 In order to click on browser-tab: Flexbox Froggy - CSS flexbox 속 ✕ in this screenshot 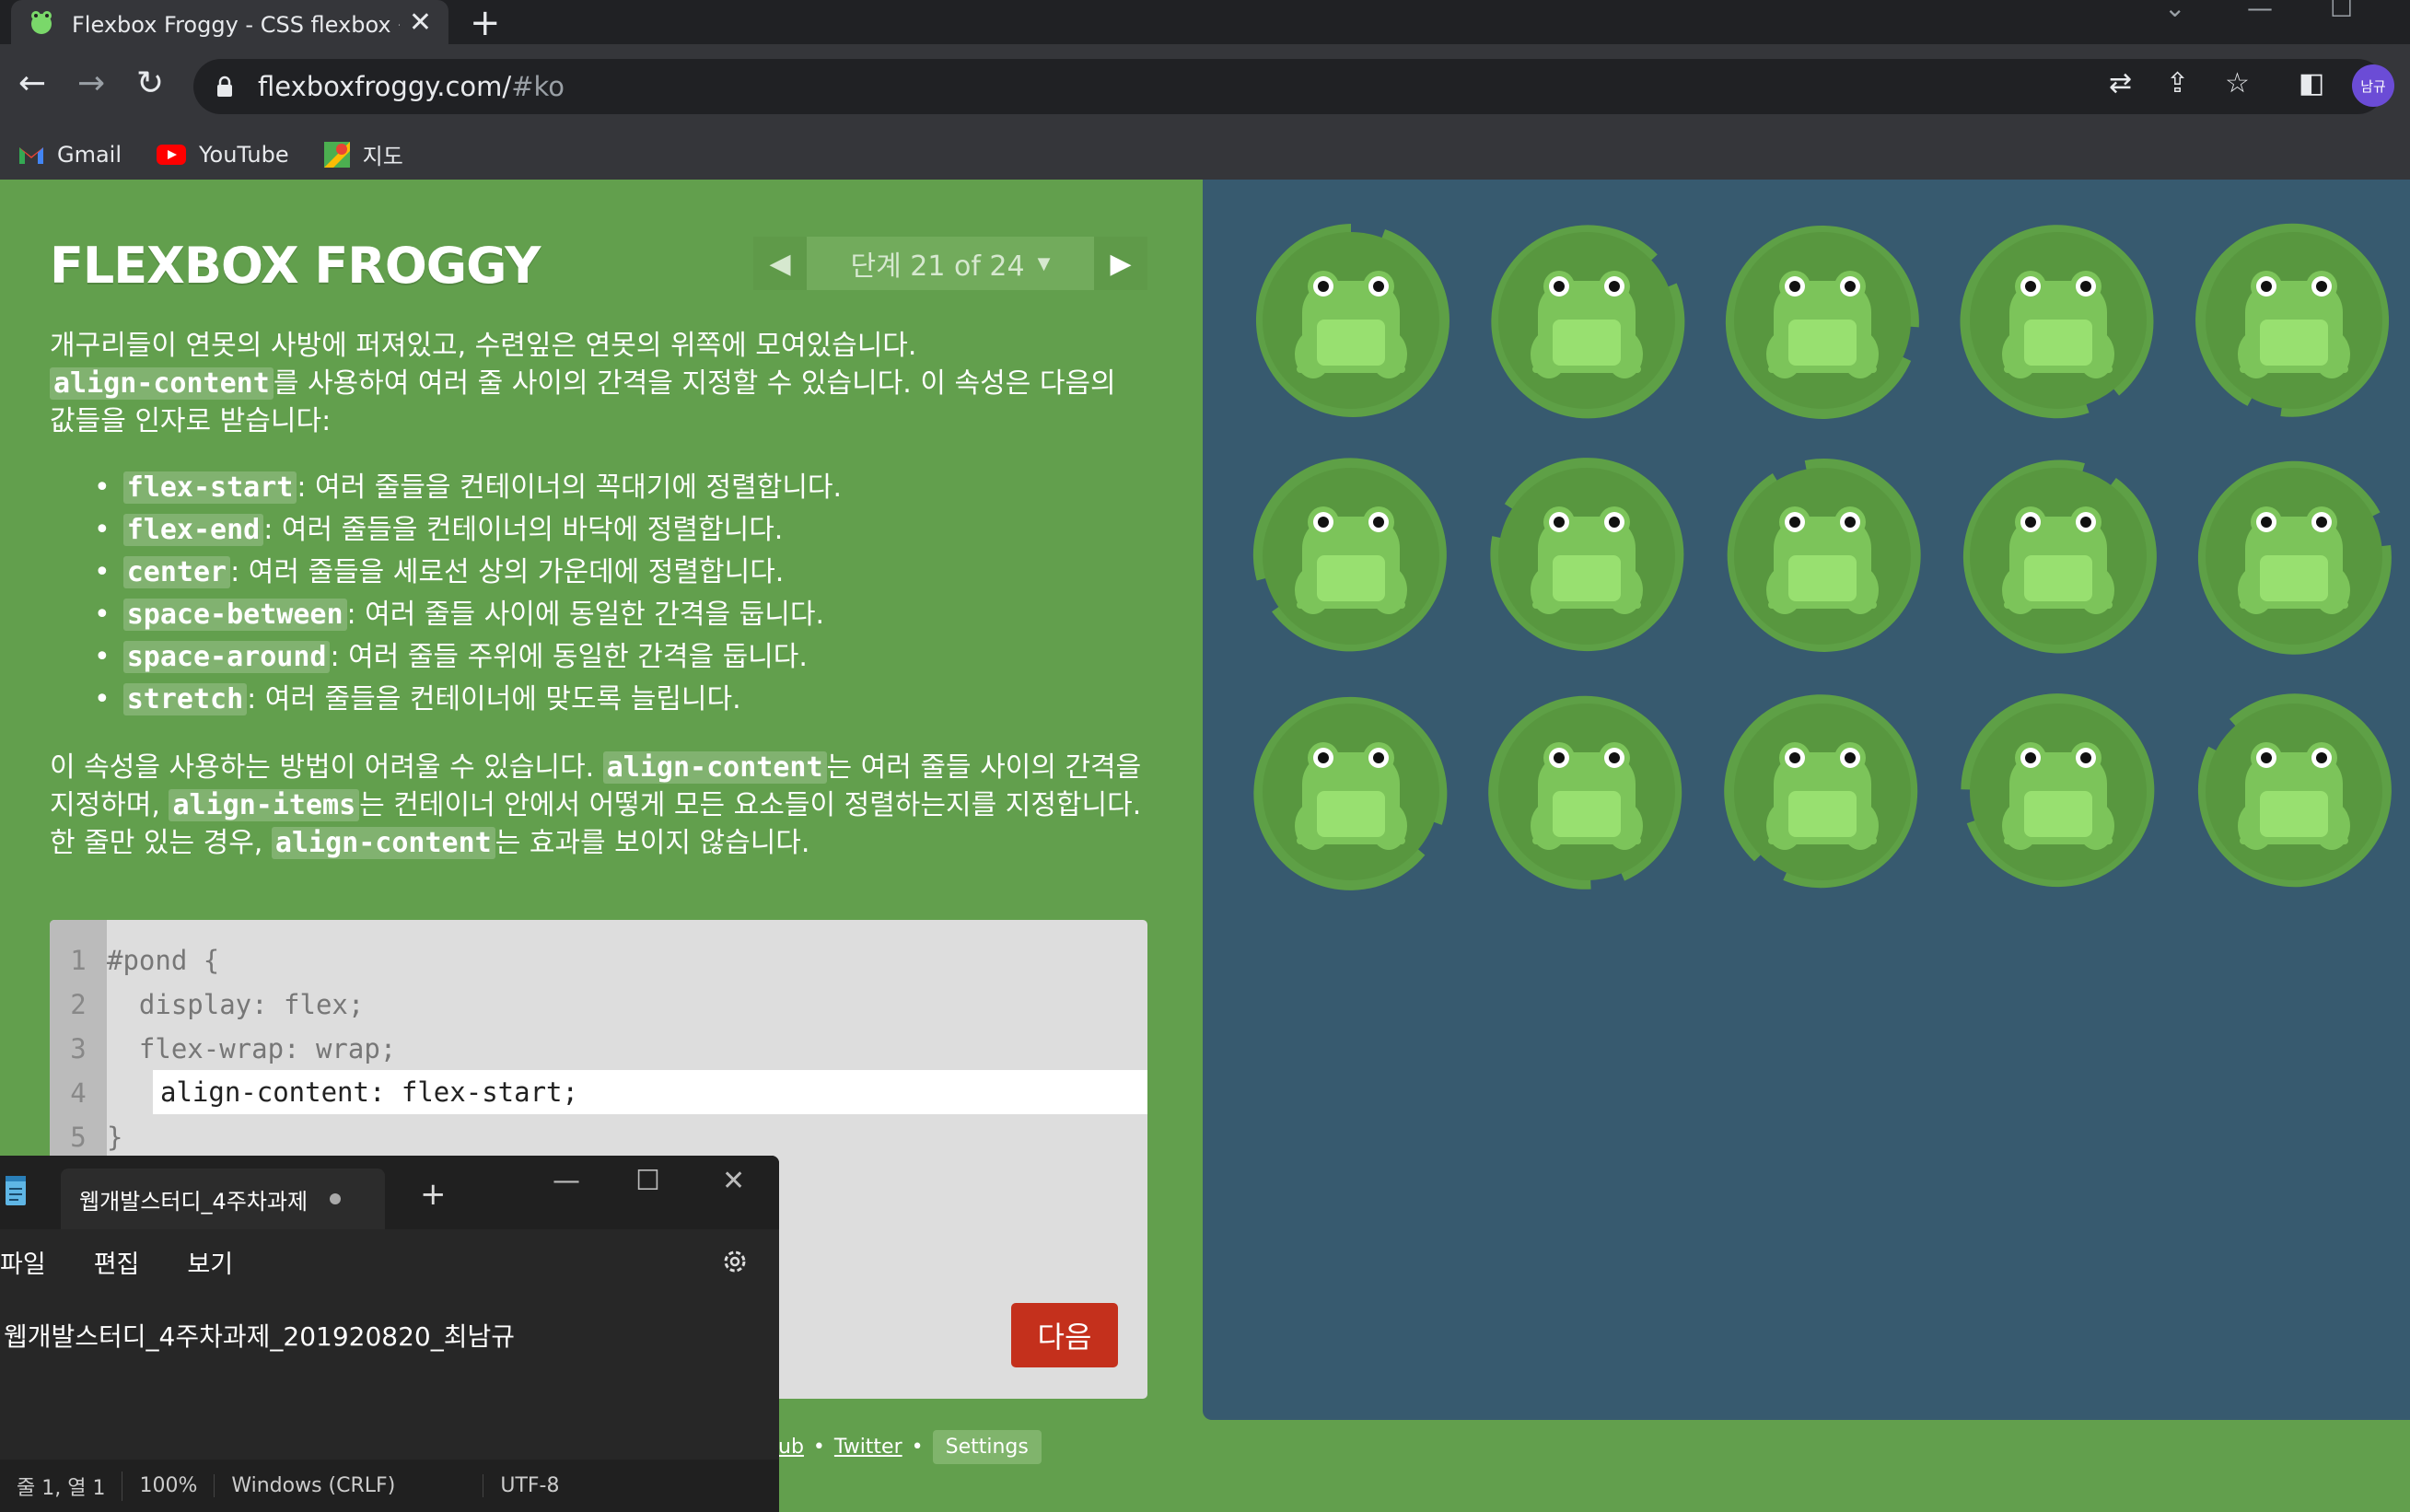, I will do `click(229, 22)`.